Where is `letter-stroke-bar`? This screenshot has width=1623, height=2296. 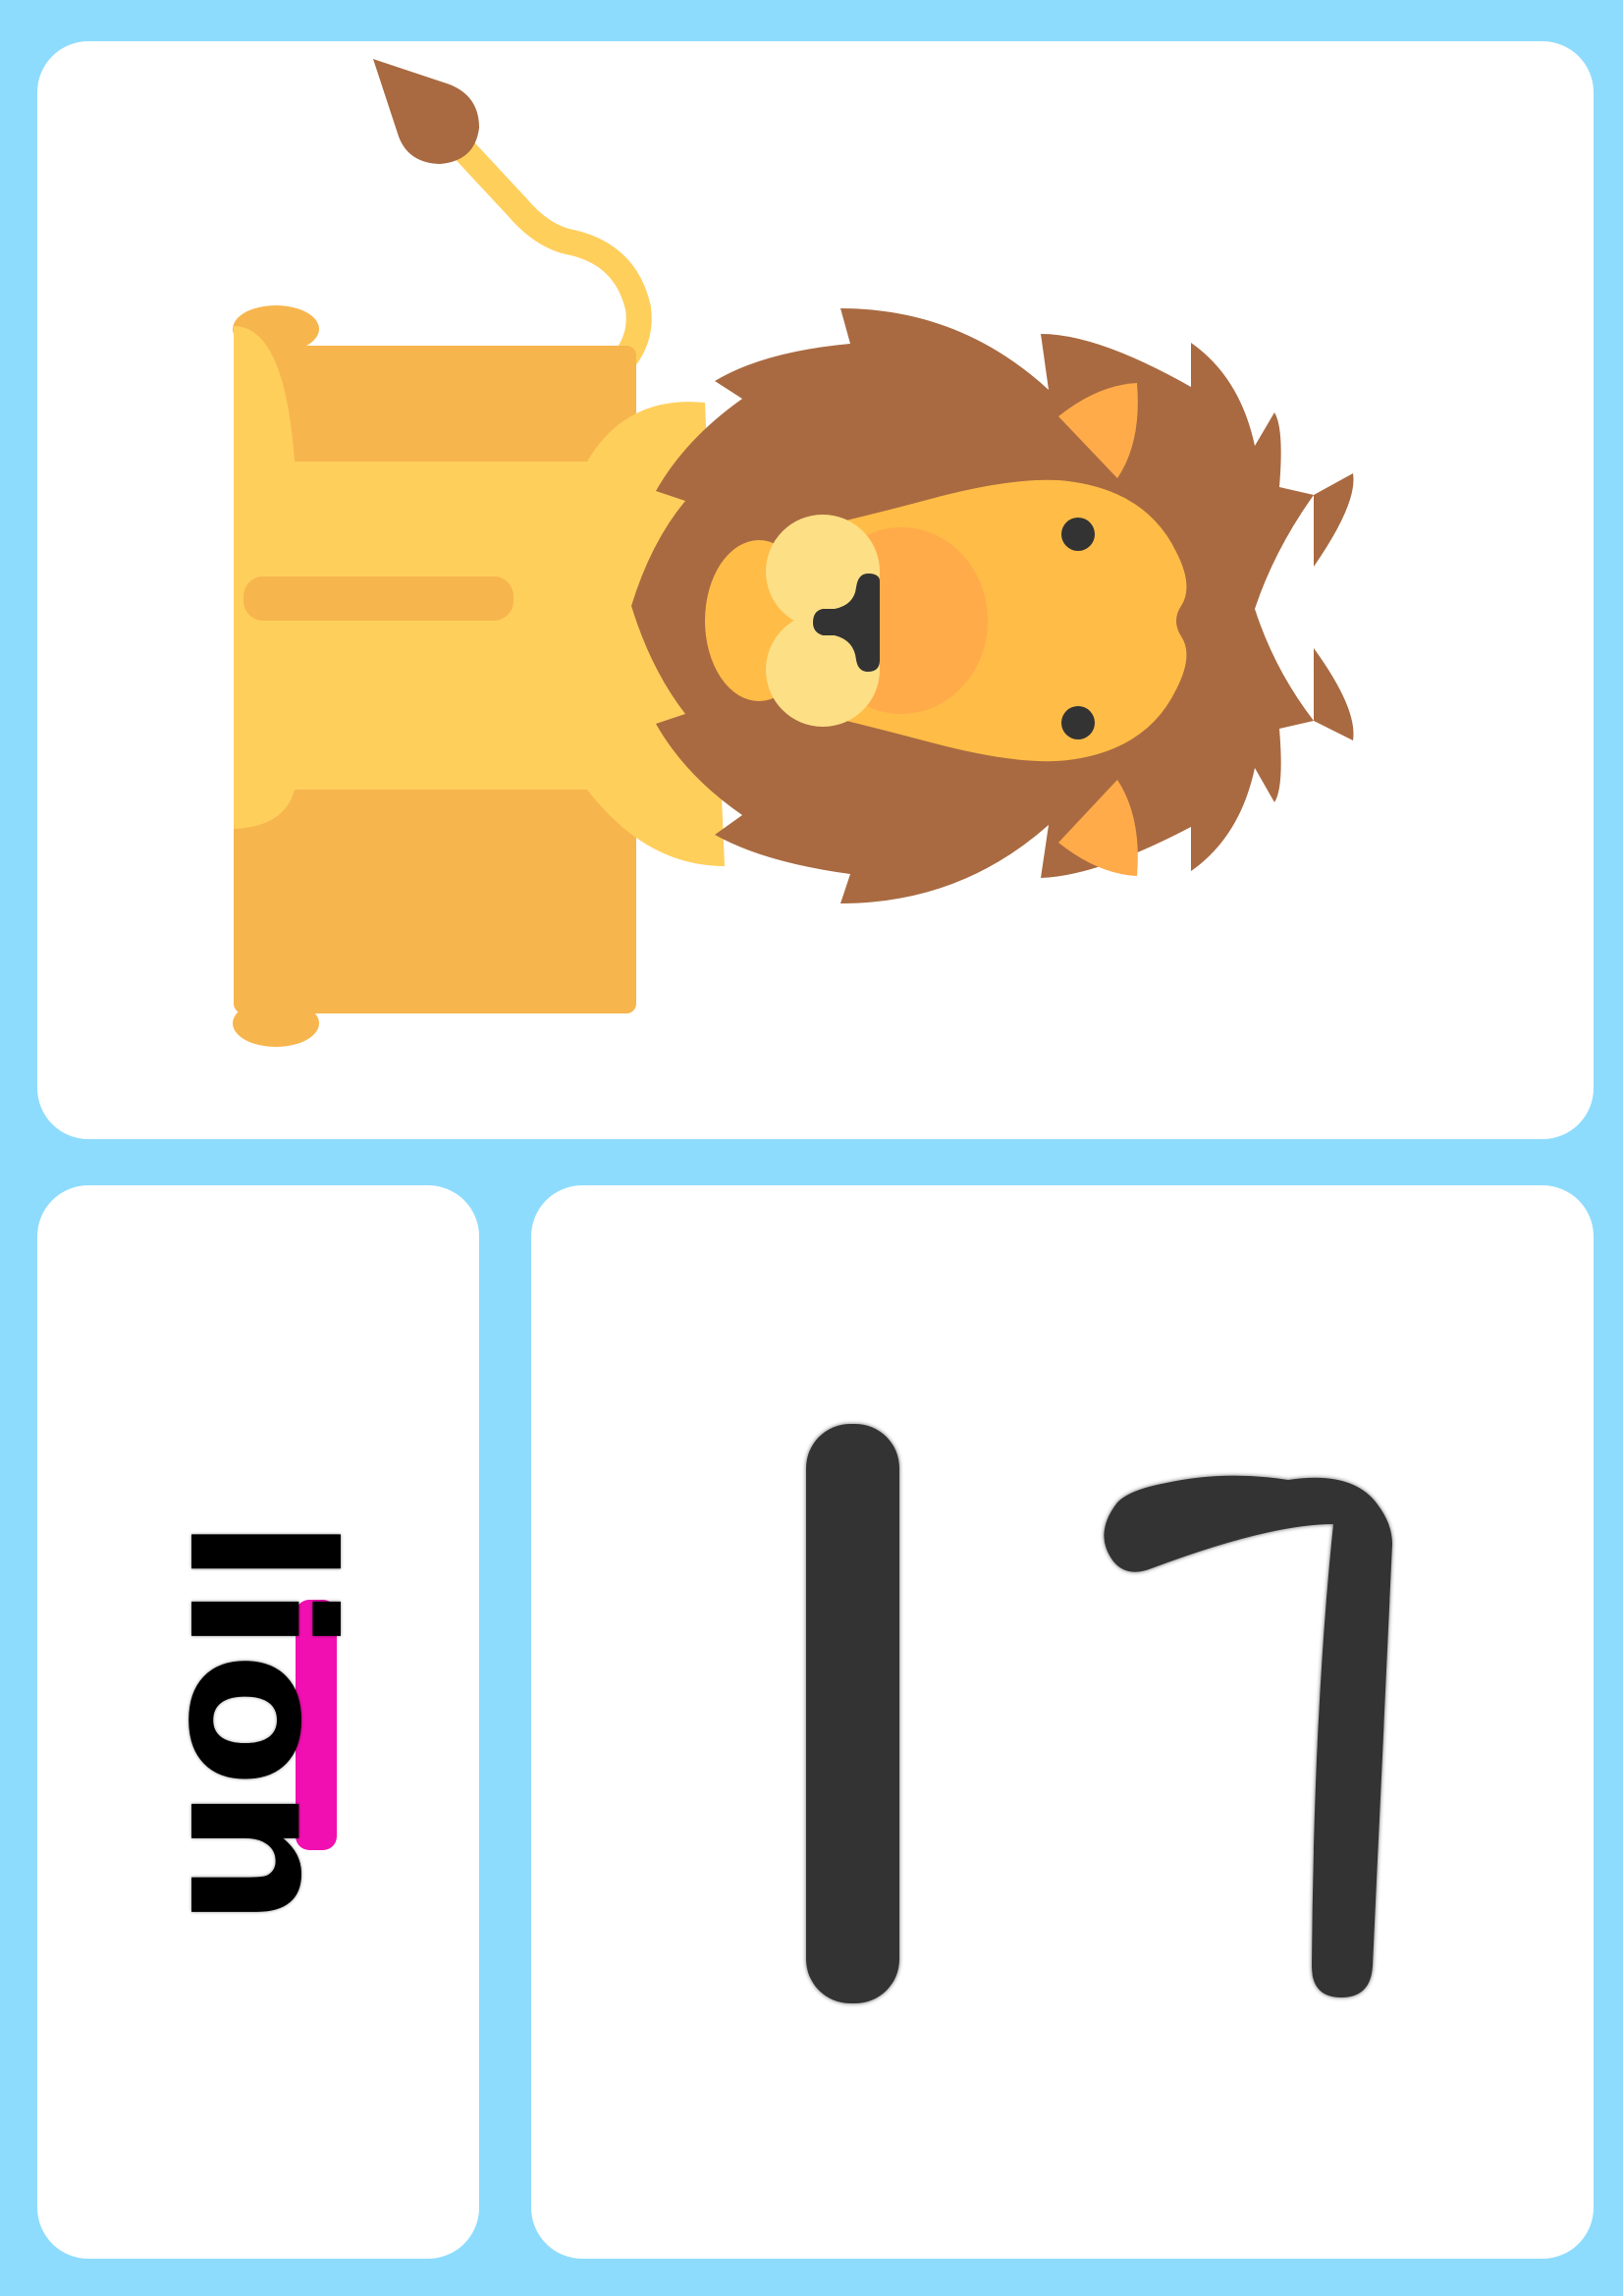 letter-stroke-bar is located at coordinates (852, 1713).